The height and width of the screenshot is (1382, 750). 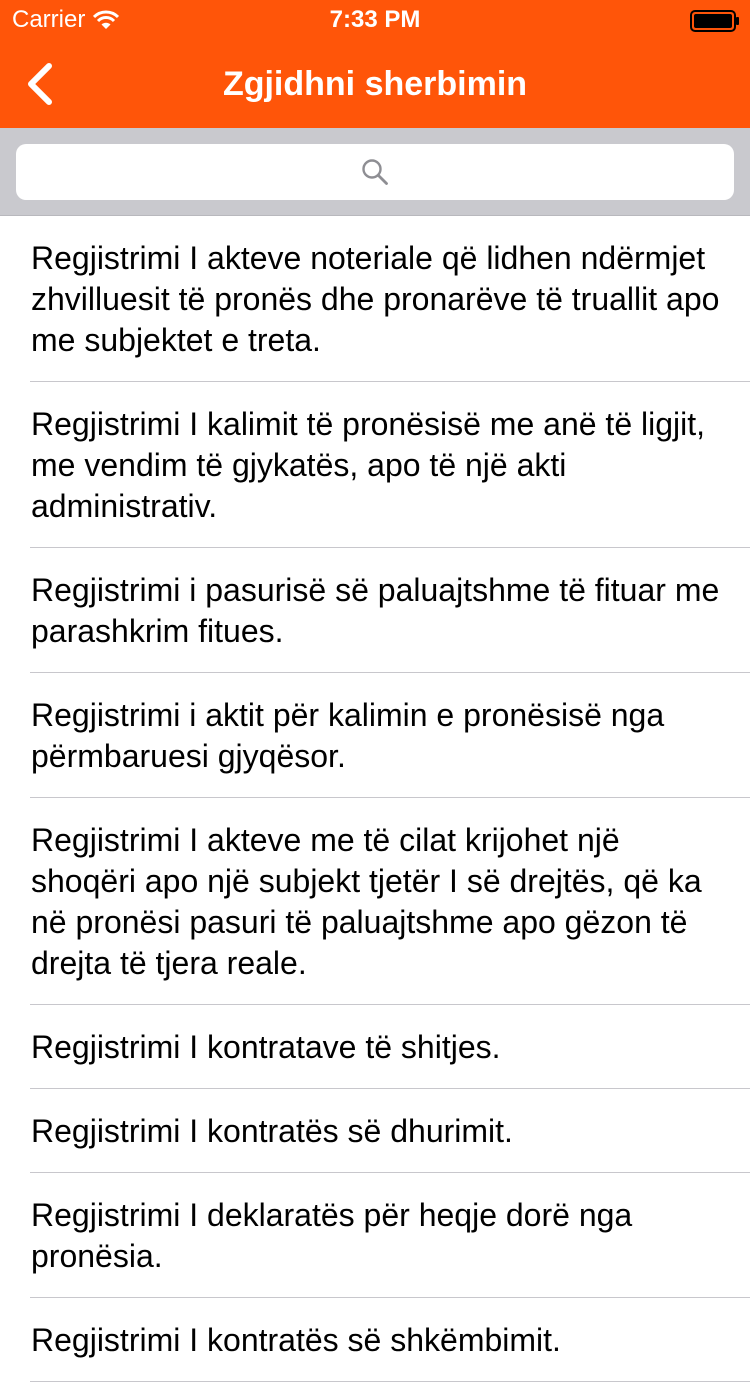 I want to click on search-icon, so click(x=375, y=172).